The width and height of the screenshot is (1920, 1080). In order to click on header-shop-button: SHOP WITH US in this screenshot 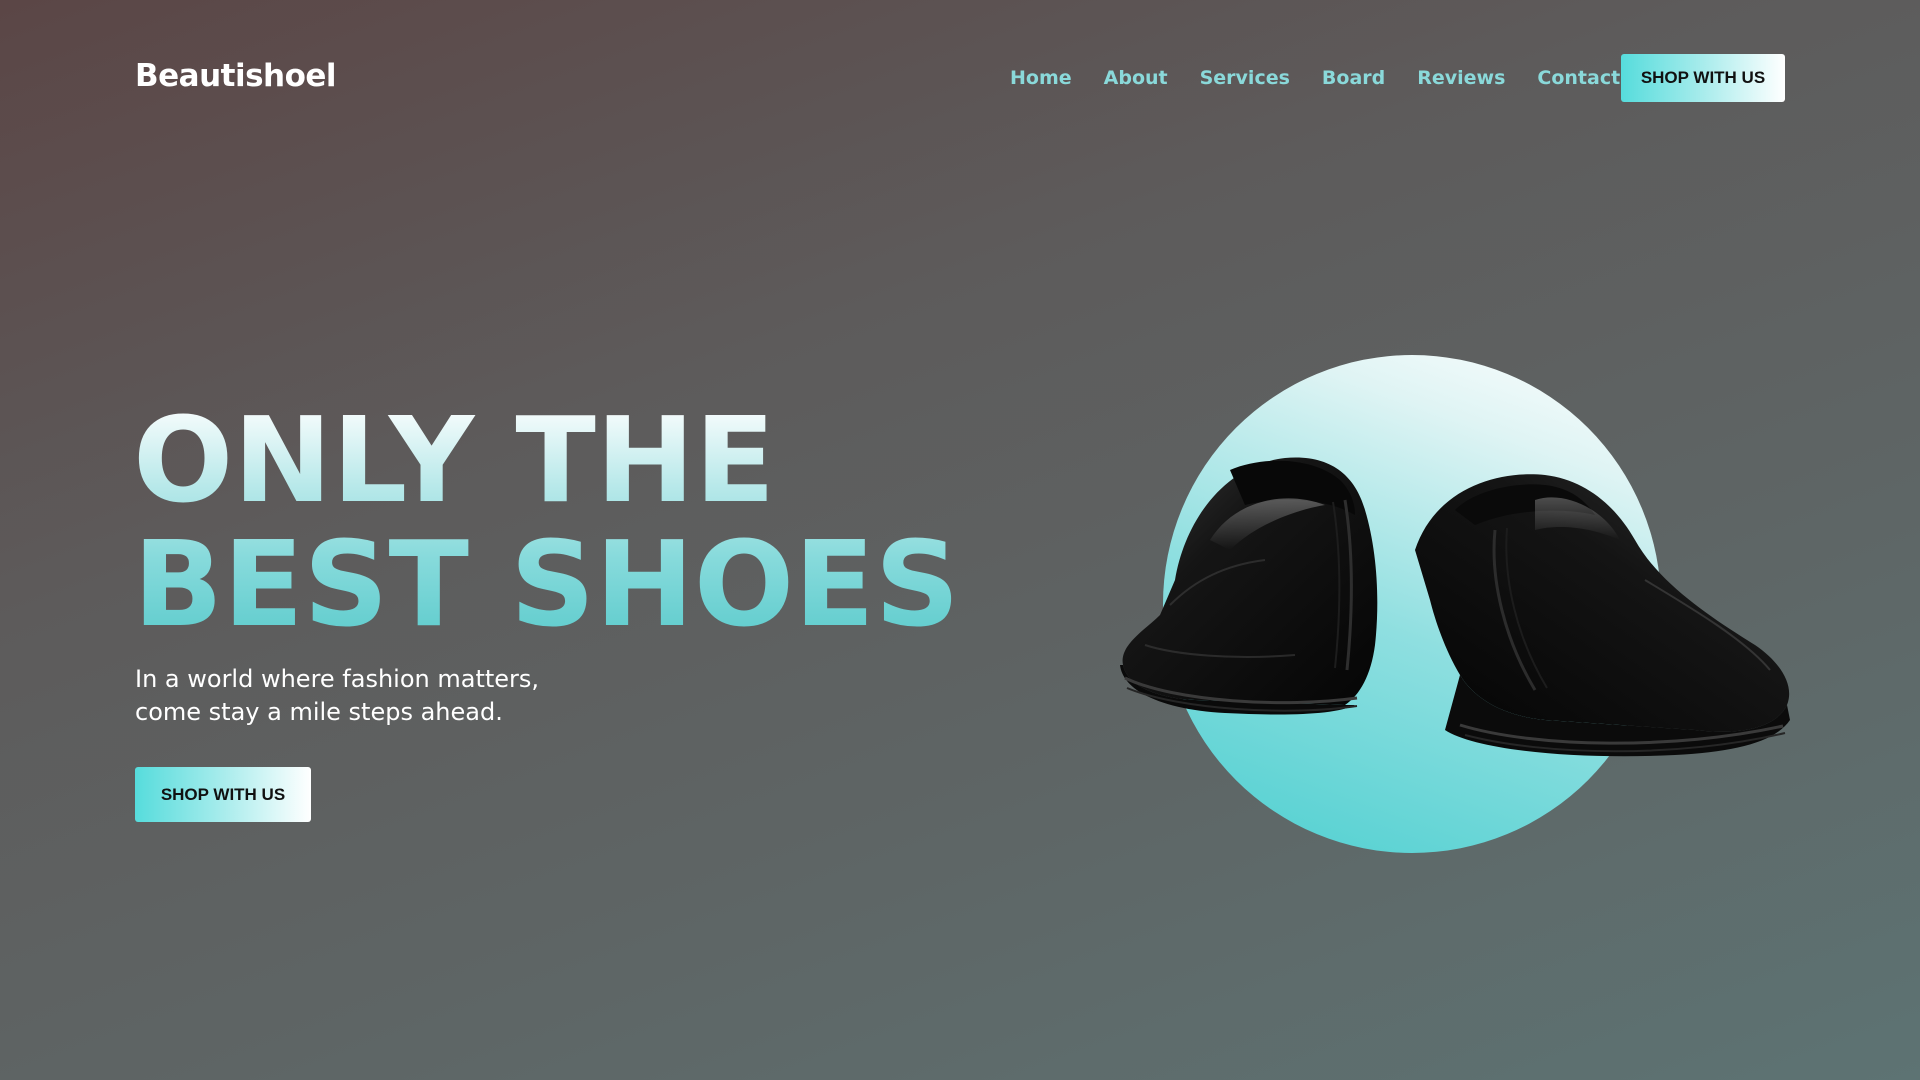, I will do `click(1703, 78)`.